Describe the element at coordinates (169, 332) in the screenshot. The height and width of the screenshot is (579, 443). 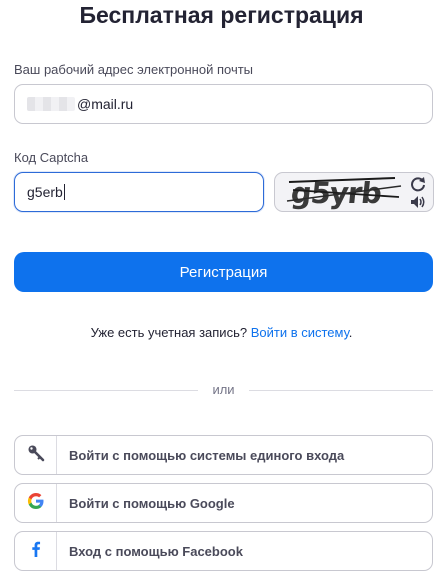
I see `signin-prompt-text: Уже есть учетная запись?` at that location.